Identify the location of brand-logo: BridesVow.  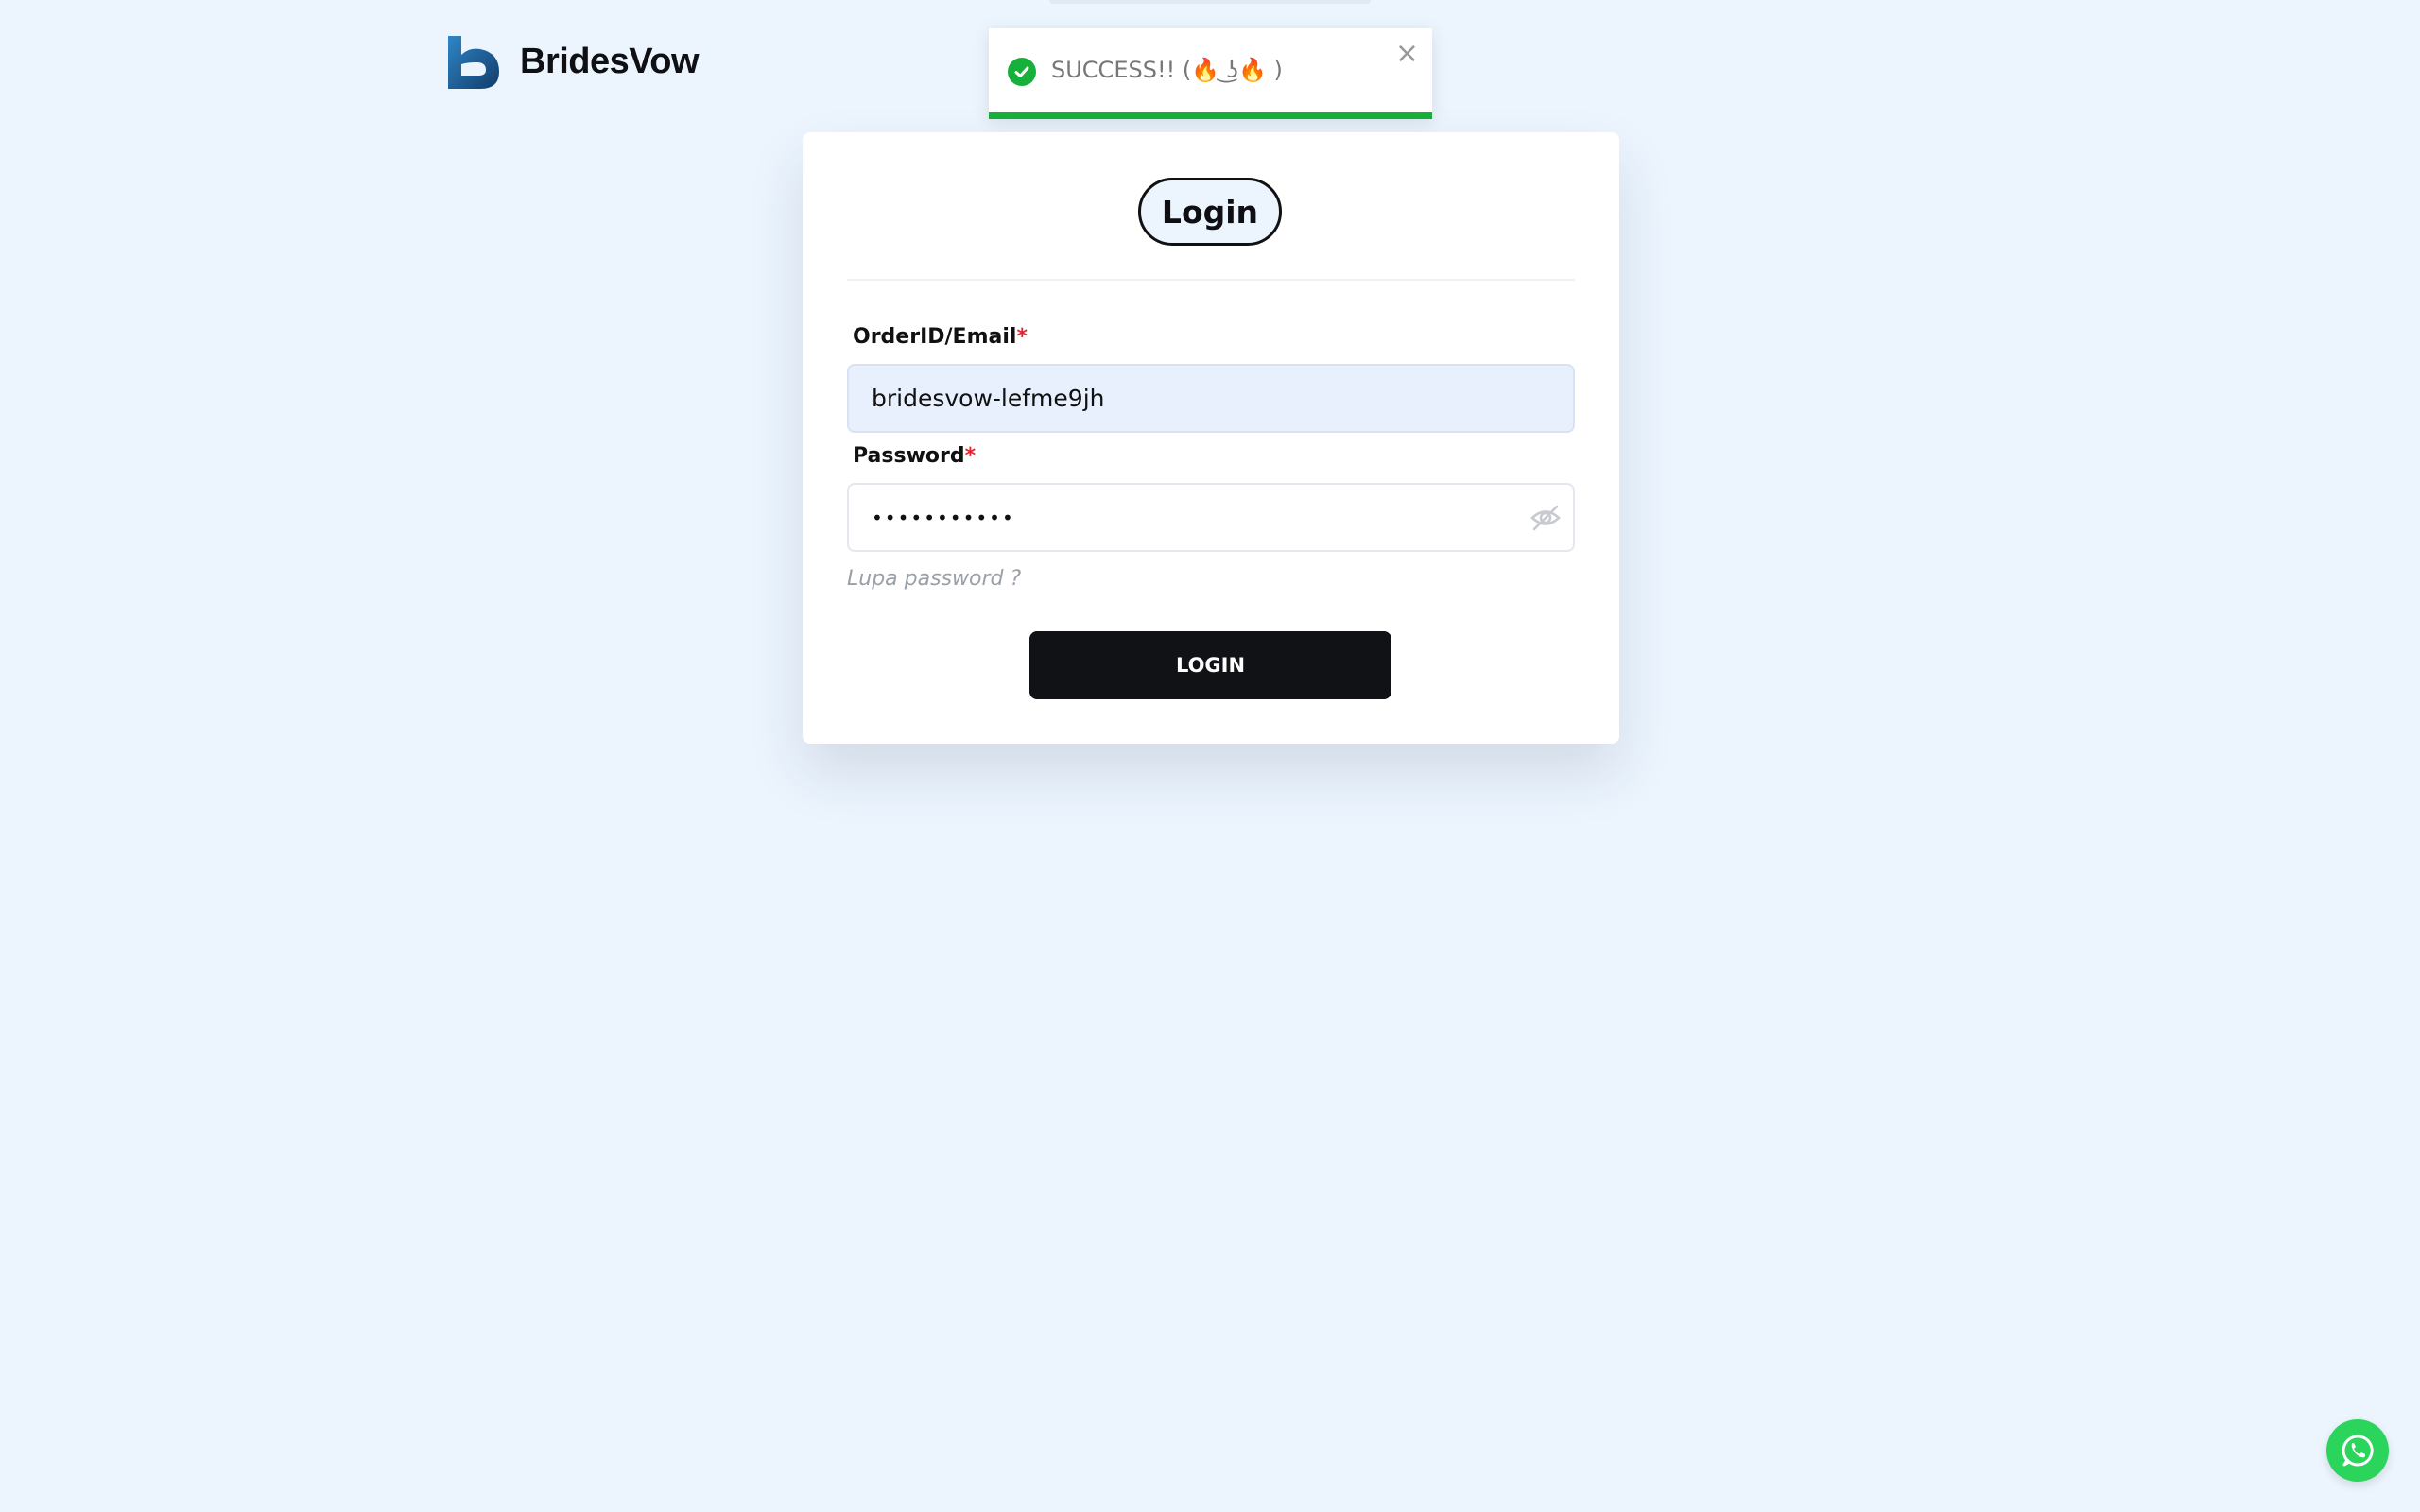
(572, 61).